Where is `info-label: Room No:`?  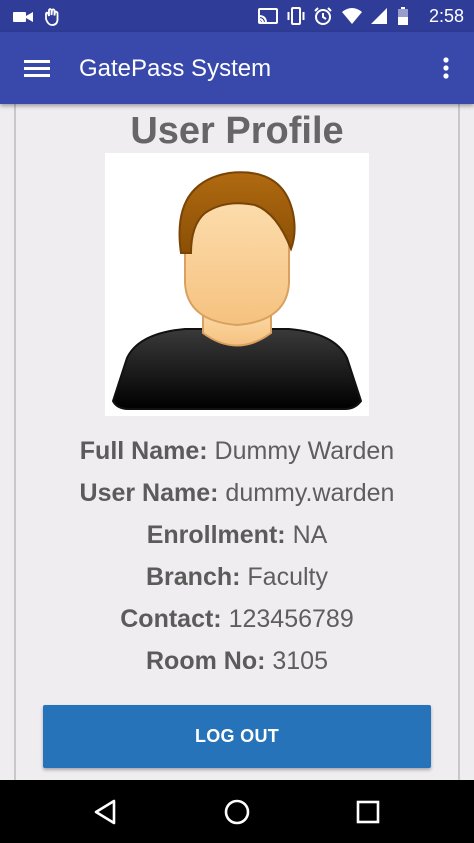 info-label: Room No: is located at coordinates (206, 661).